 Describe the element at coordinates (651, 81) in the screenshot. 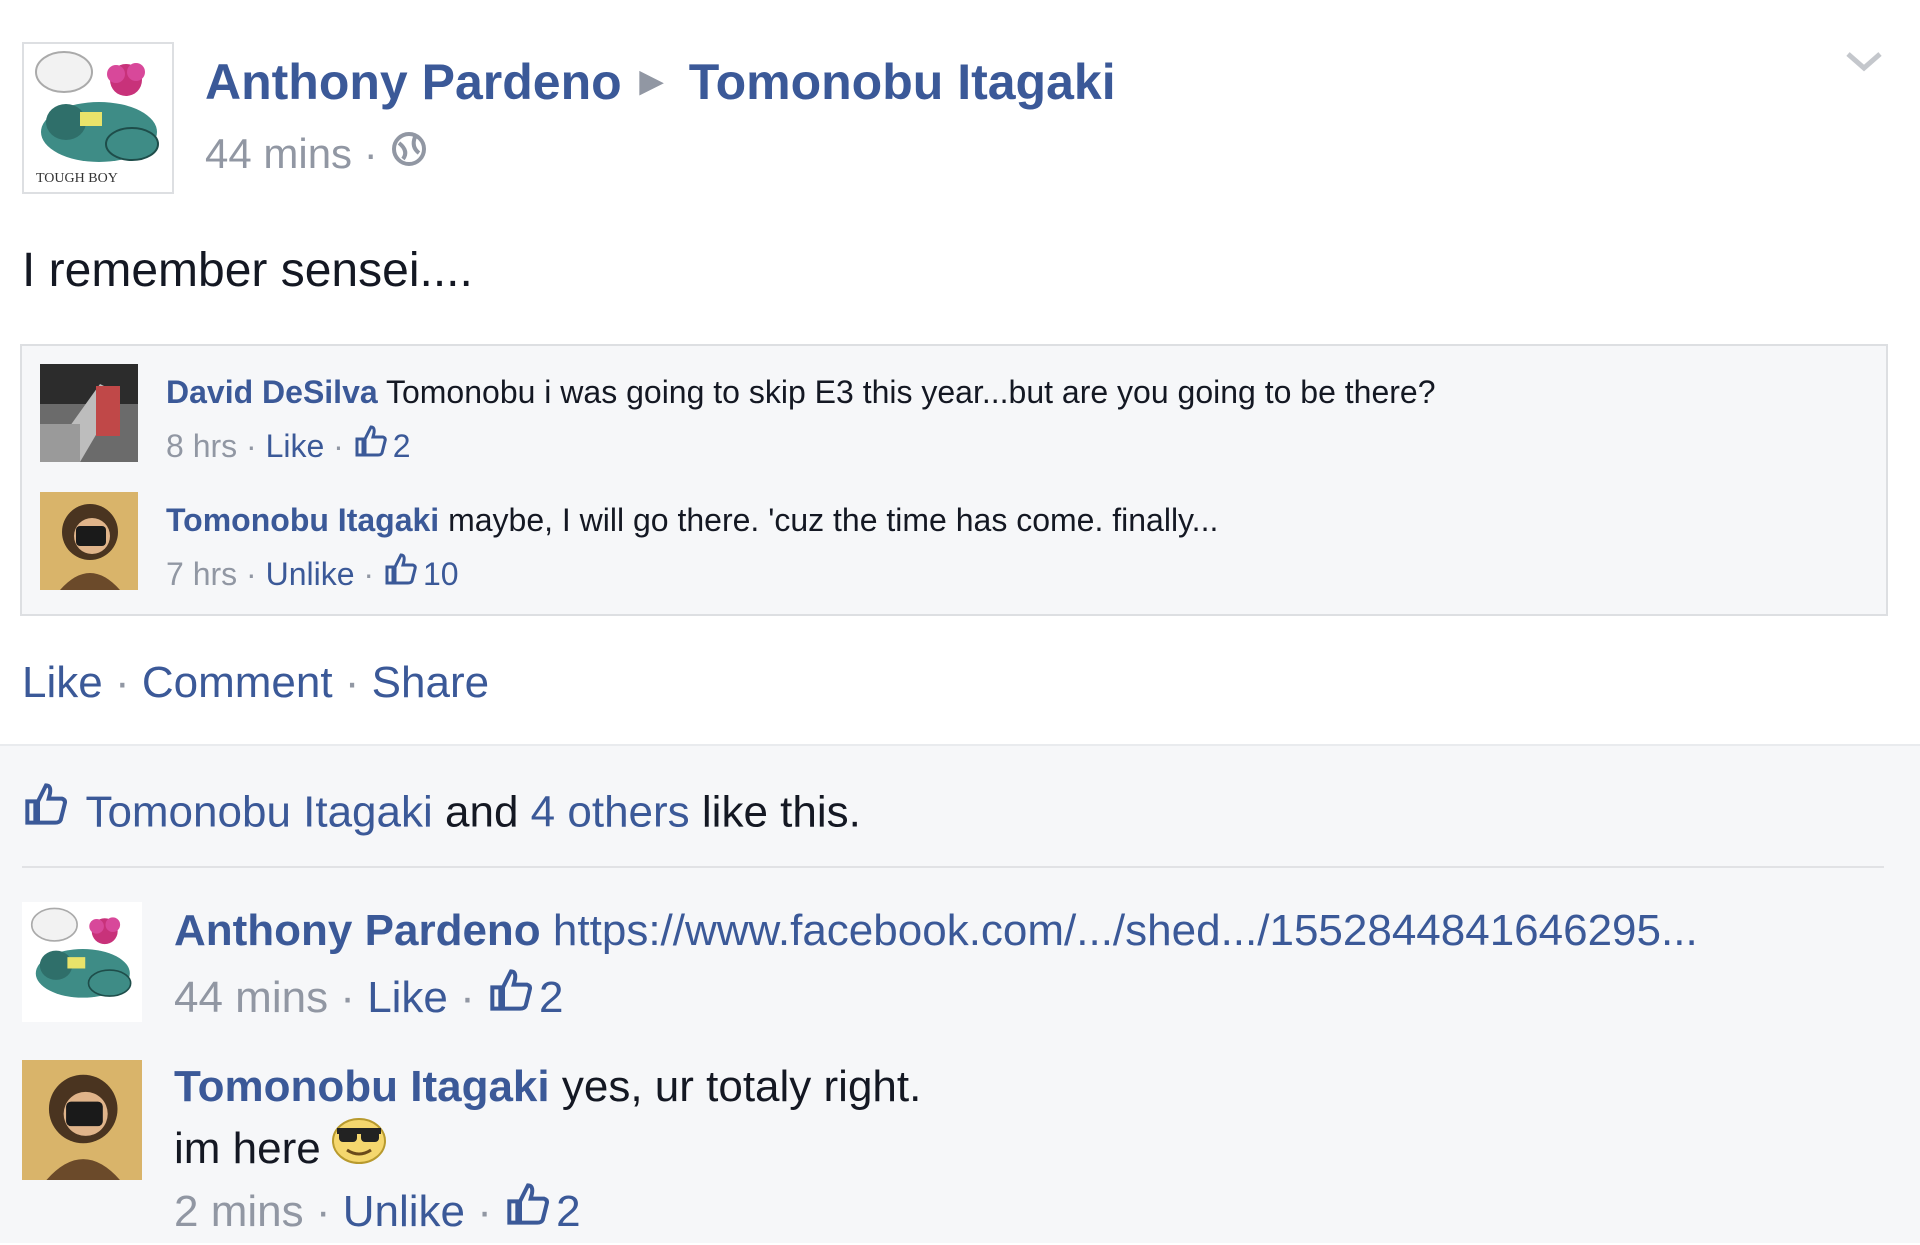

I see `arrow-right-icon: ▶` at that location.